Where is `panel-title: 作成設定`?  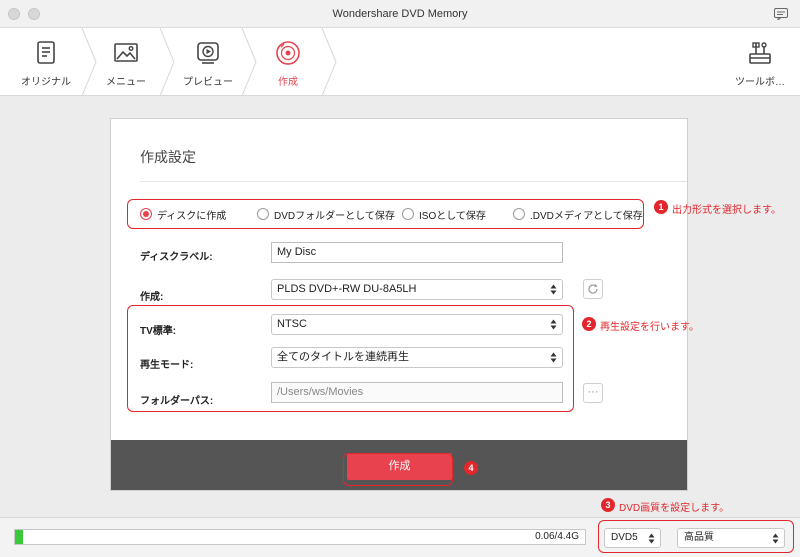
panel-title: 作成設定 is located at coordinates (168, 157).